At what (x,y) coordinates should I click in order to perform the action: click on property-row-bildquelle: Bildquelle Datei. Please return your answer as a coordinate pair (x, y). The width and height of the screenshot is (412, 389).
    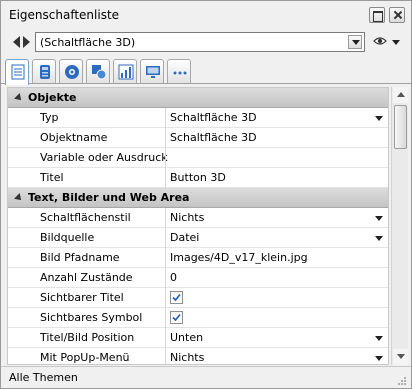
    Looking at the image, I should click on (198, 238).